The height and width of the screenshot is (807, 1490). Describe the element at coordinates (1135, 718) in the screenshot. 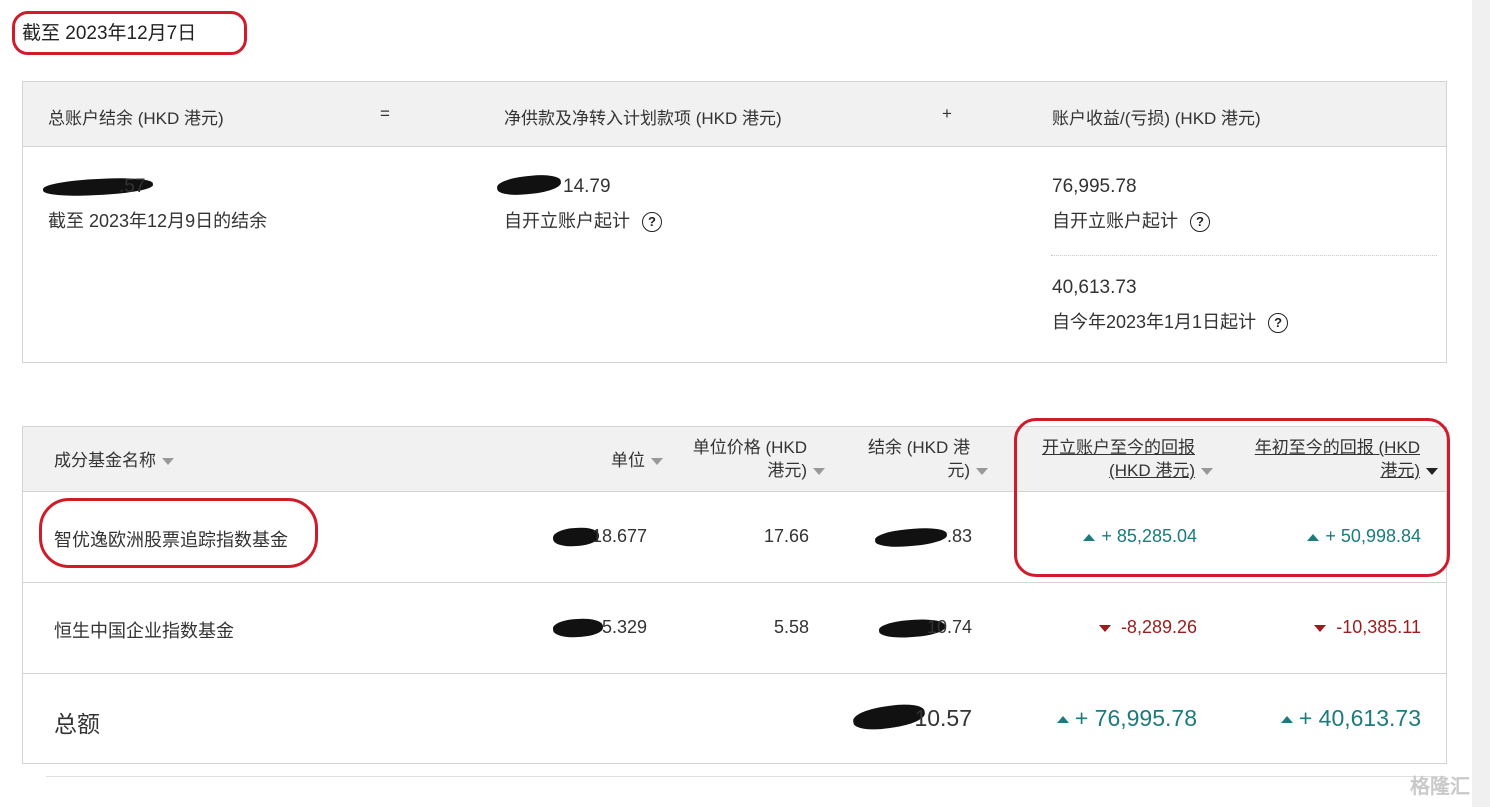

I see `total-return-since-open-text: + 76,995.78` at that location.